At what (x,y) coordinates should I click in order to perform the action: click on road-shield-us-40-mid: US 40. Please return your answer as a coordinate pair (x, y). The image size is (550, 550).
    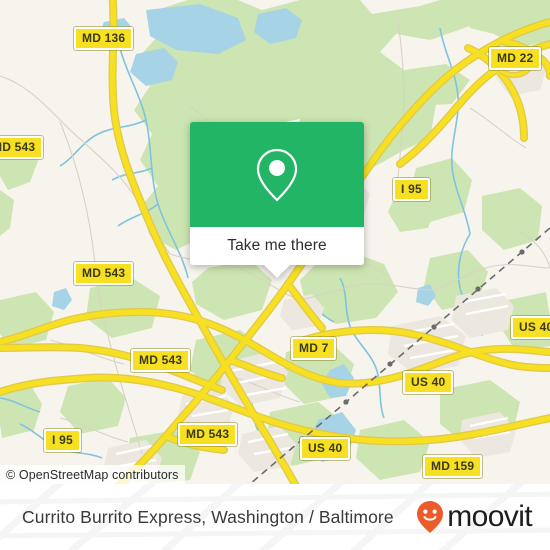
    Looking at the image, I should click on (428, 382).